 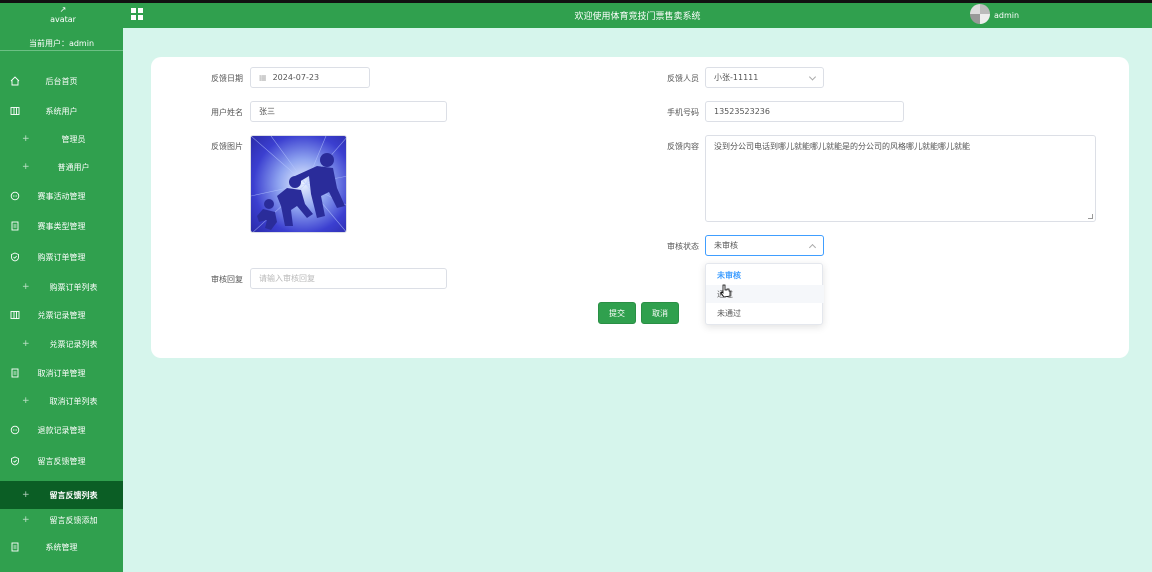 What do you see at coordinates (683, 246) in the screenshot?
I see `status-label: 审核状态` at bounding box center [683, 246].